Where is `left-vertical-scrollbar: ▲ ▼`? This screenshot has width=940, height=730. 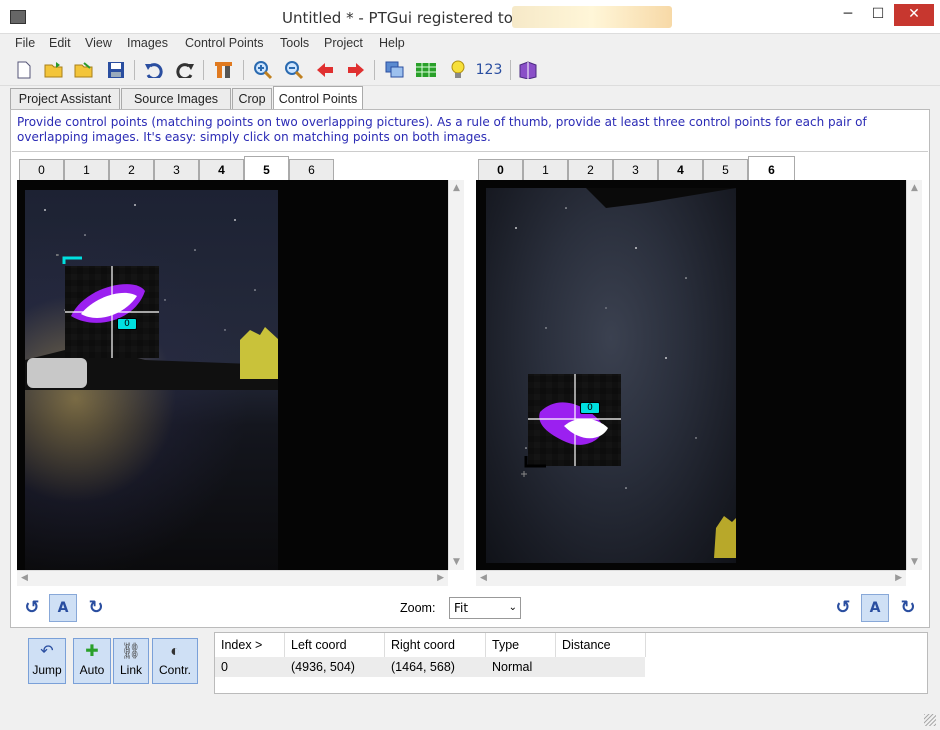 left-vertical-scrollbar: ▲ ▼ is located at coordinates (456, 375).